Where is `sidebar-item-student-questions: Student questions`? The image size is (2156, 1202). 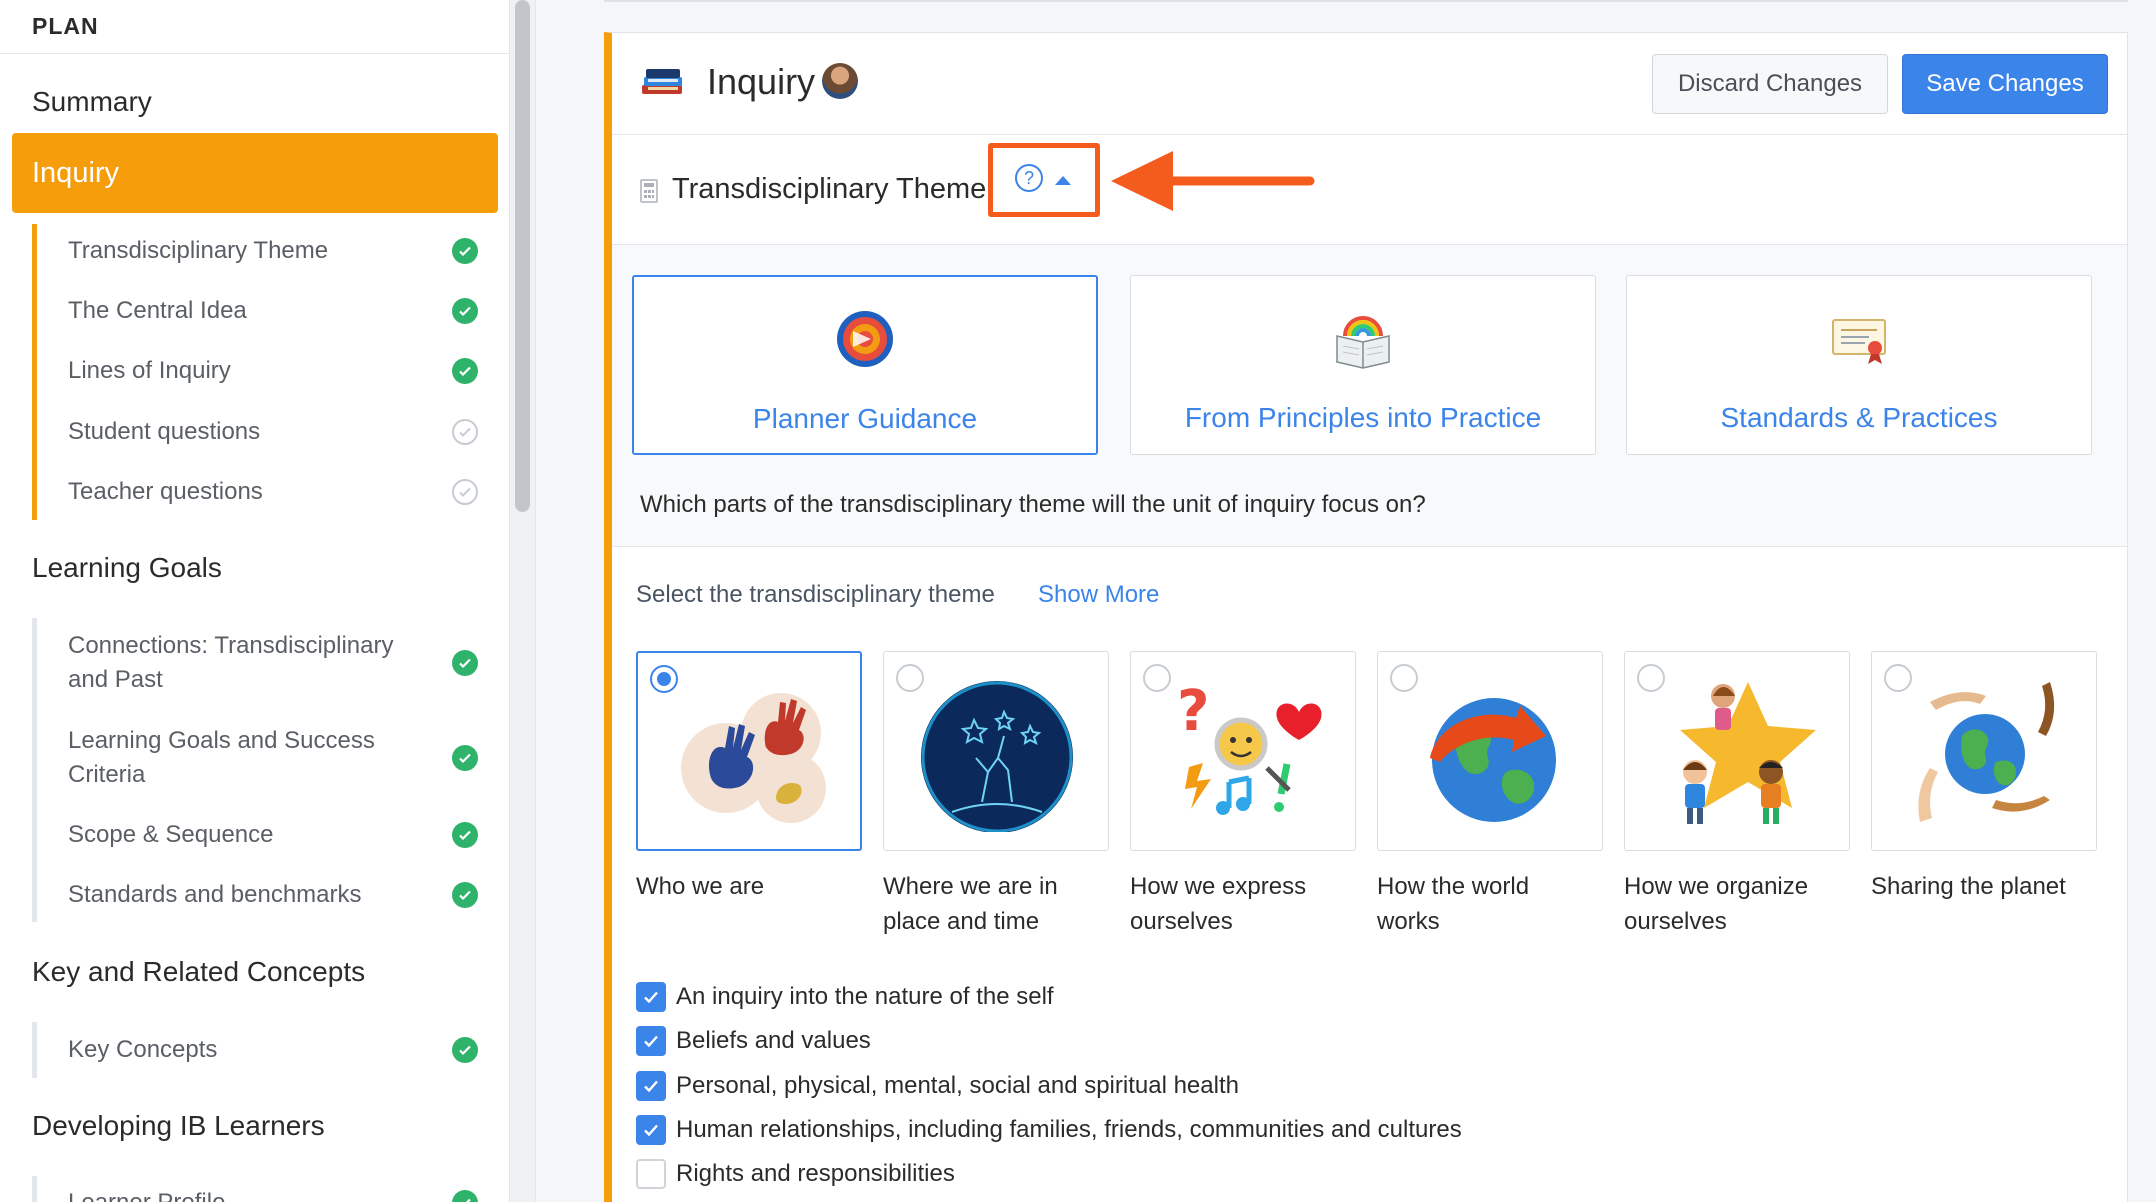 sidebar-item-student-questions: Student questions is located at coordinates (278, 432).